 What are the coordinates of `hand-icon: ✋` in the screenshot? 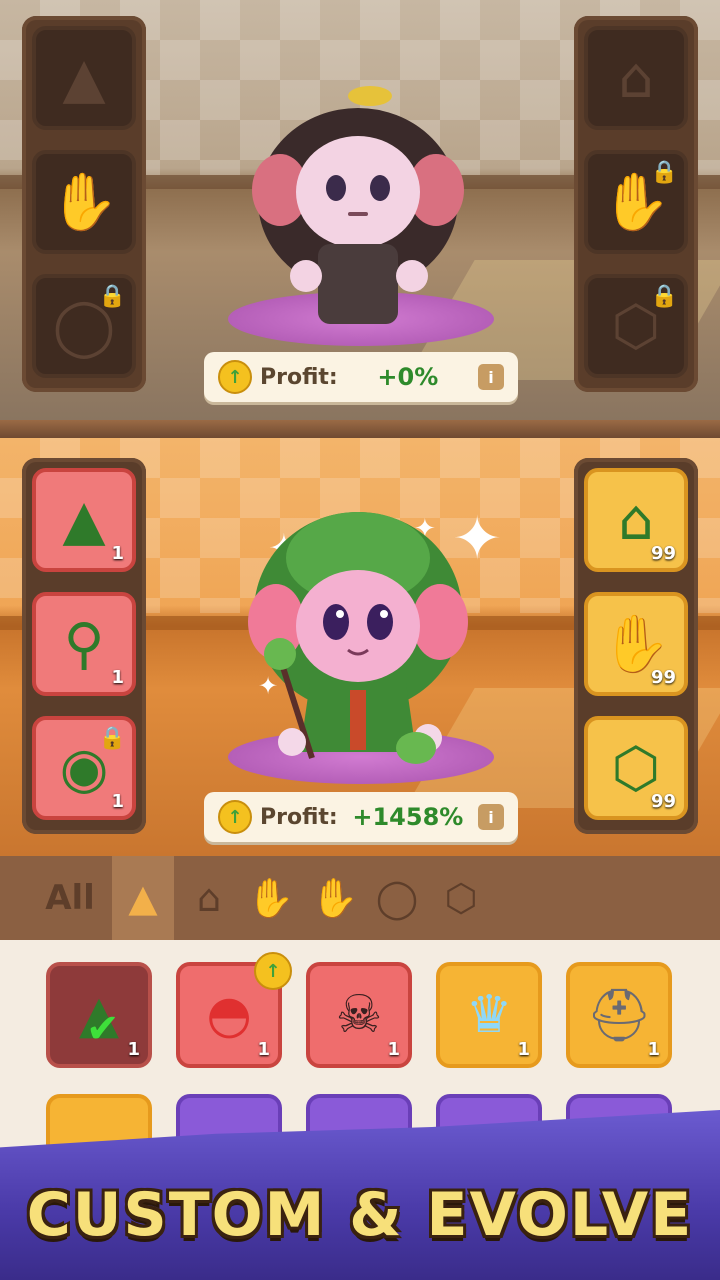 It's located at (335, 897).